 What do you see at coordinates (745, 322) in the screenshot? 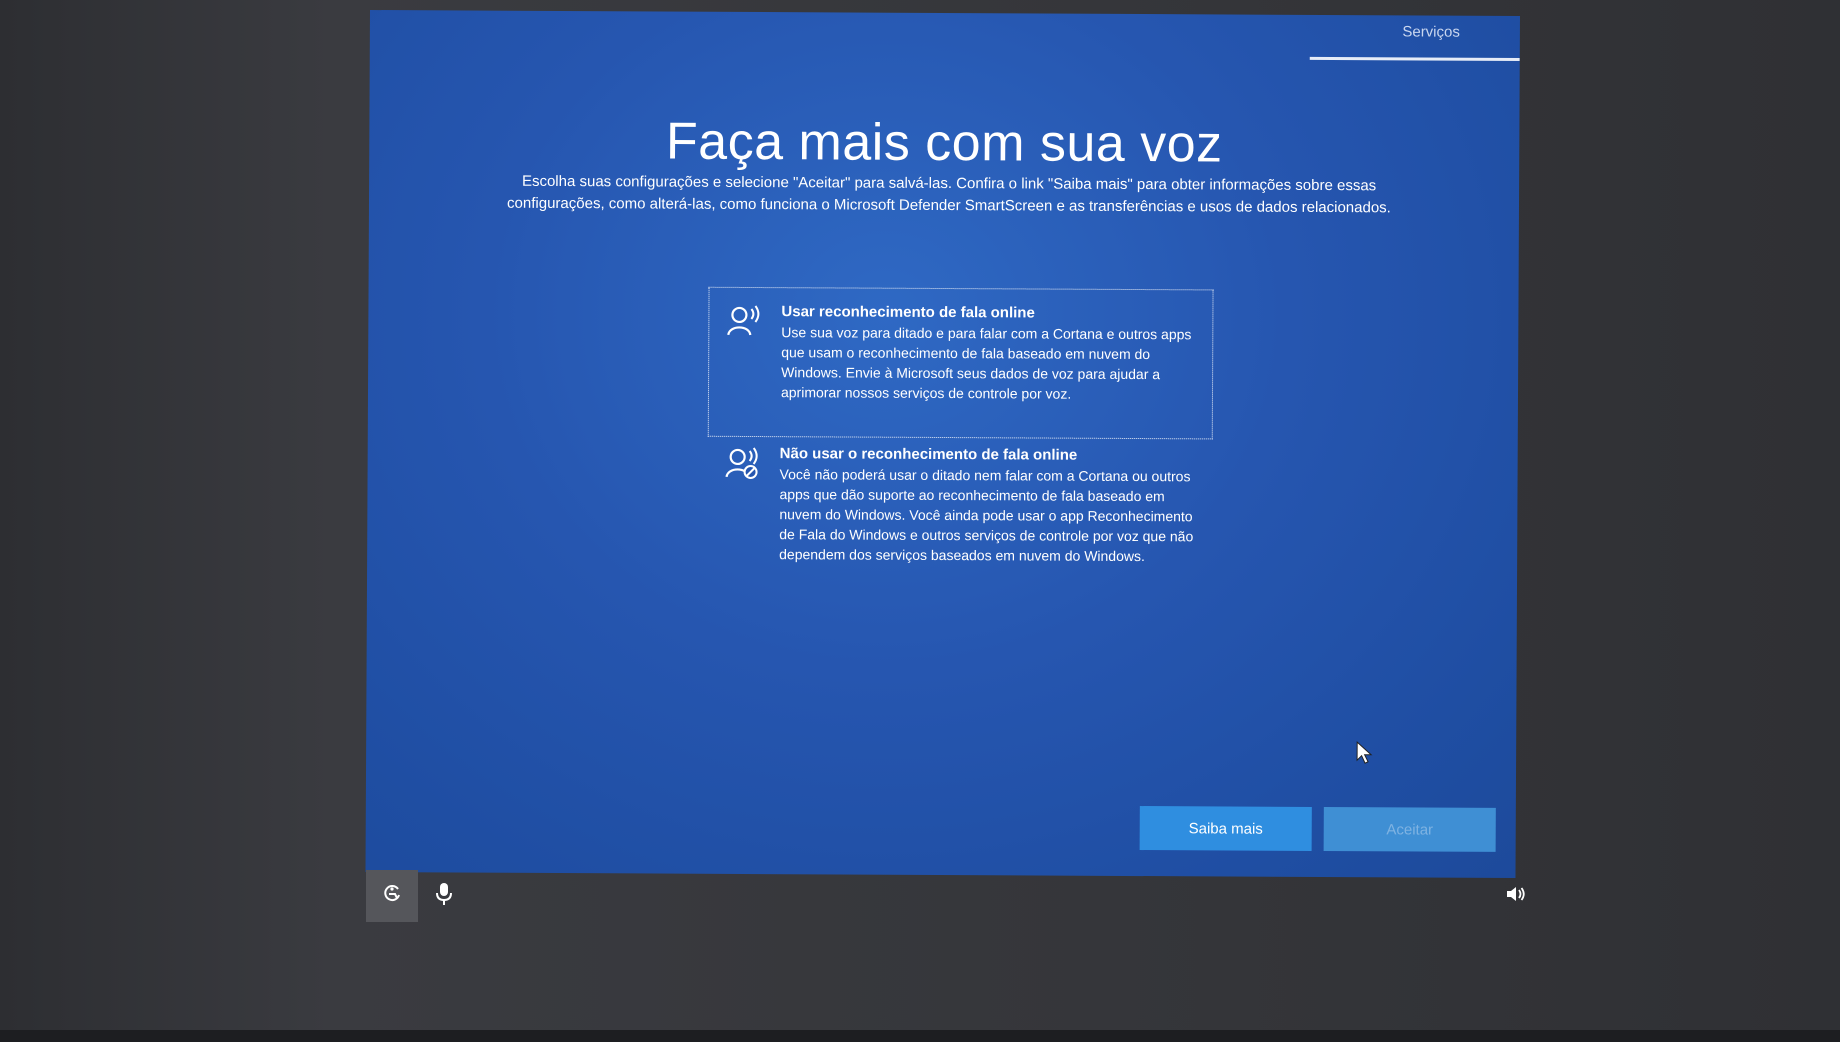
I see `speech-recognition-icon` at bounding box center [745, 322].